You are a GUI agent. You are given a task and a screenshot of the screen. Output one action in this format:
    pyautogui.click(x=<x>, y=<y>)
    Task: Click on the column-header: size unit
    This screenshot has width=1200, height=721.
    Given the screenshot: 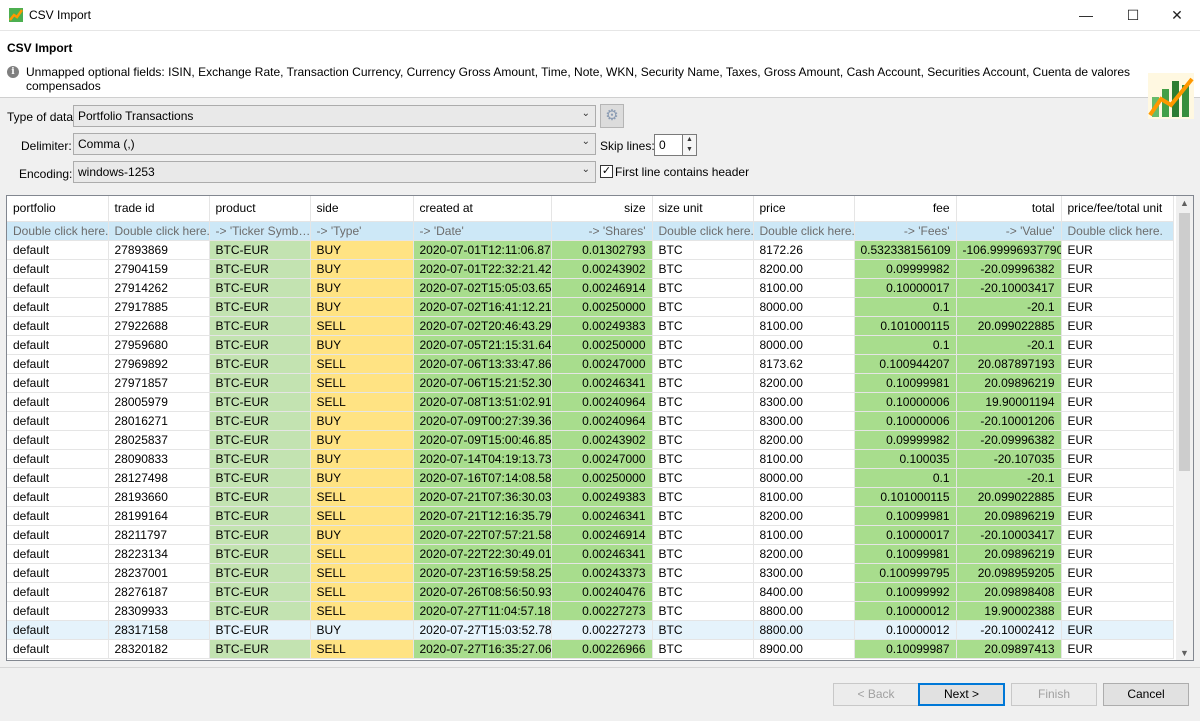 What is the action you would take?
    pyautogui.click(x=703, y=209)
    